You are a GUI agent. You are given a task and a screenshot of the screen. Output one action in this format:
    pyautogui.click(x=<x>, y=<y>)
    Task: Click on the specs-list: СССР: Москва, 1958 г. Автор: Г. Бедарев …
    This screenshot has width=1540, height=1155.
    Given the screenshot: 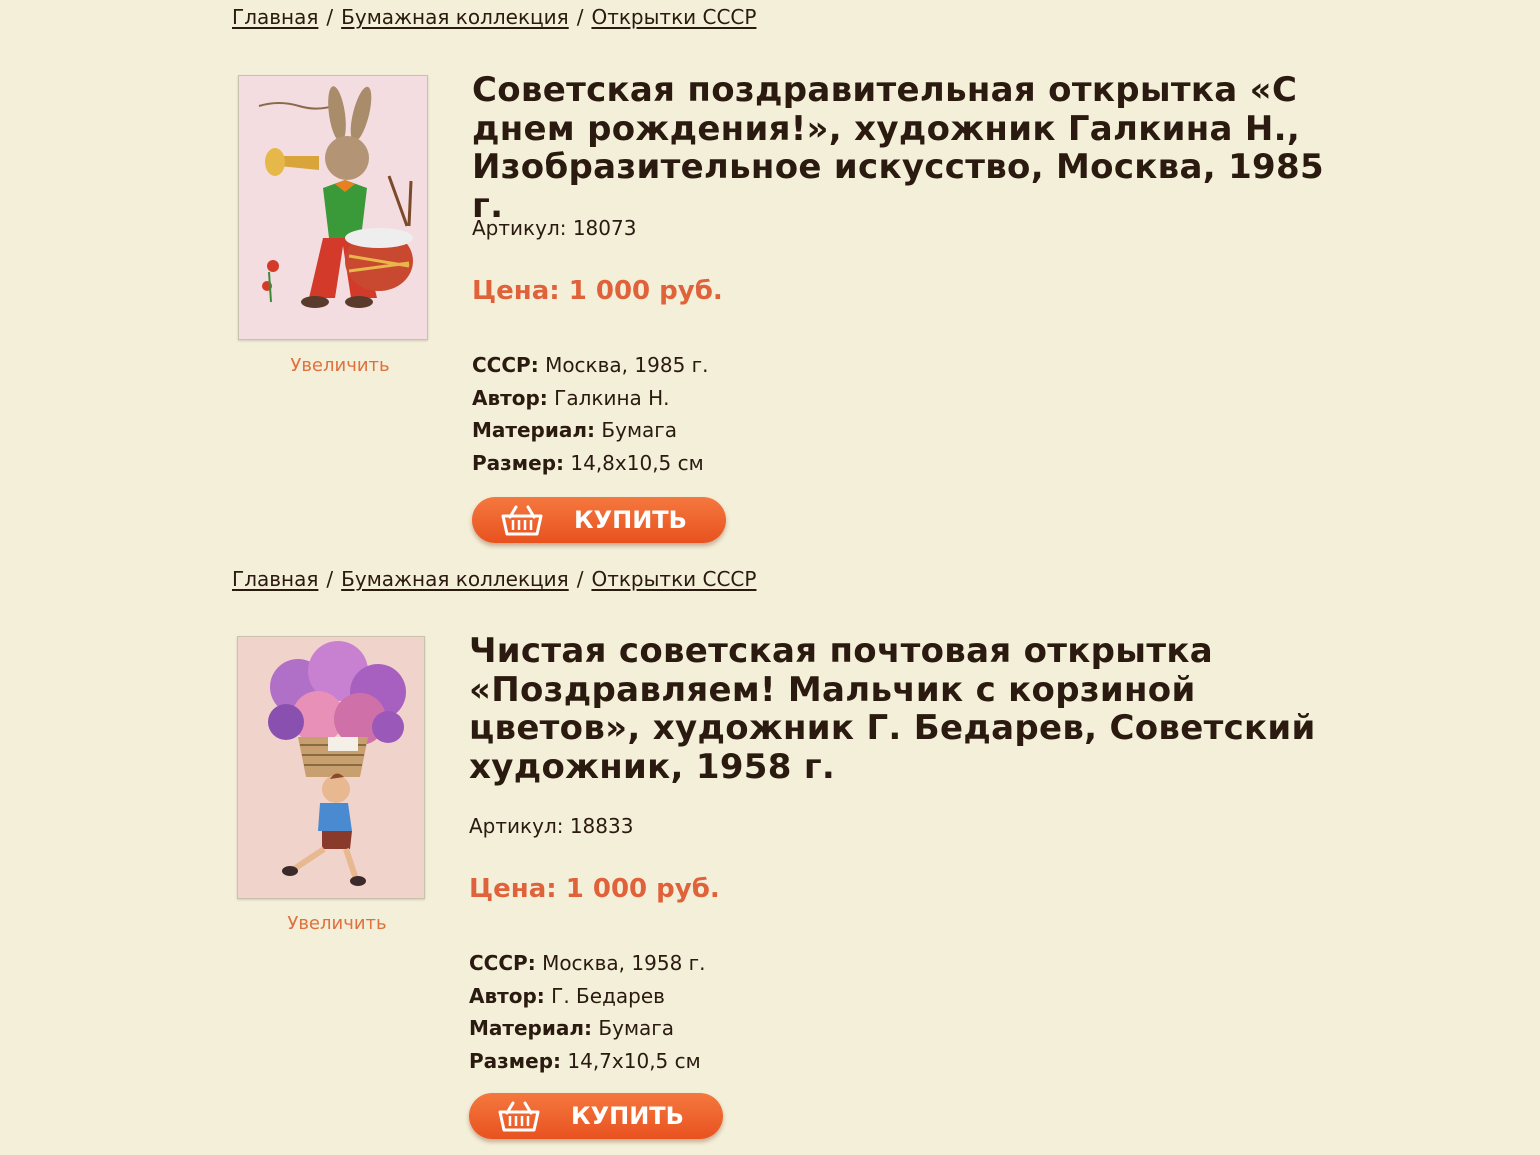 What is the action you would take?
    pyautogui.click(x=587, y=1012)
    